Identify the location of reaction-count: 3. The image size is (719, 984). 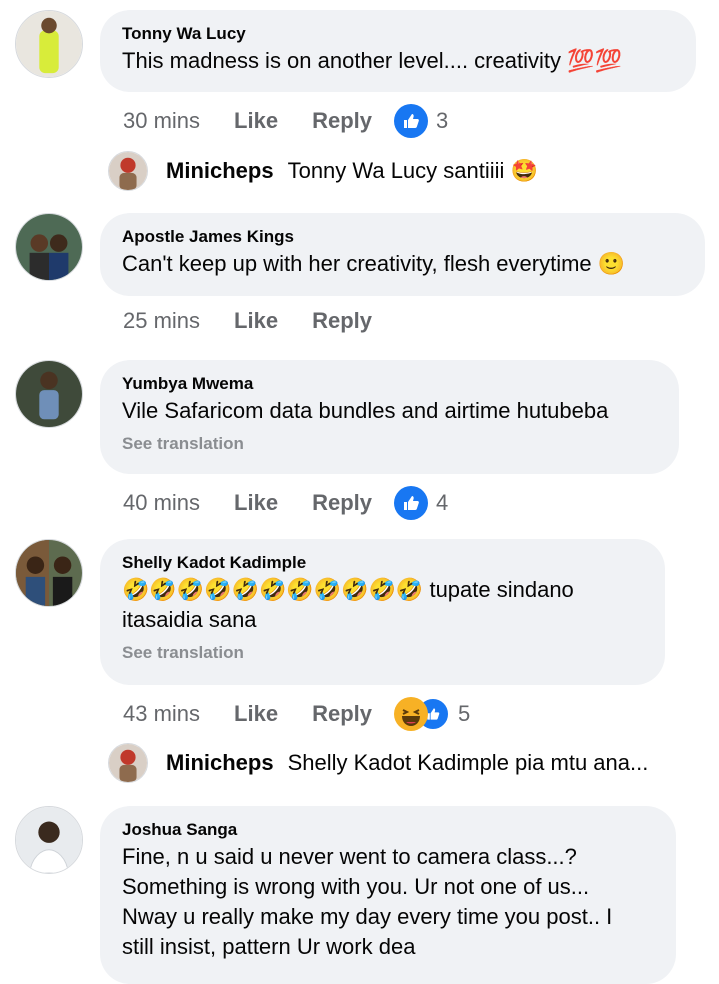
(442, 120).